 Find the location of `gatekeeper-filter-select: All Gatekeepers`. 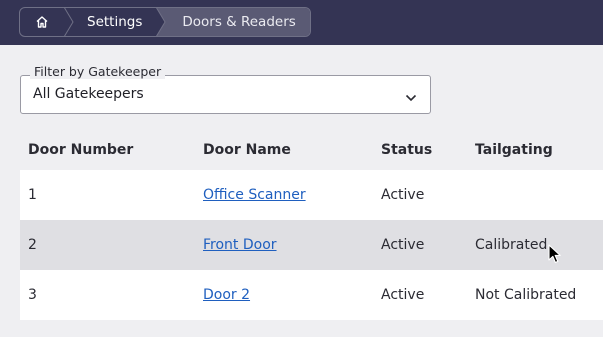

gatekeeper-filter-select: All Gatekeepers is located at coordinates (225, 94).